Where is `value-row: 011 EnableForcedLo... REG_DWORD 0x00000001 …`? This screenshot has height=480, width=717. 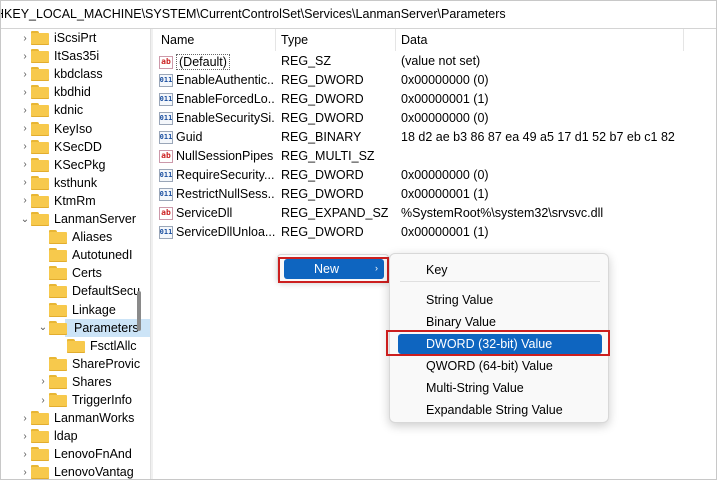 value-row: 011 EnableForcedLo... REG_DWORD 0x00000001 … is located at coordinates (434, 99).